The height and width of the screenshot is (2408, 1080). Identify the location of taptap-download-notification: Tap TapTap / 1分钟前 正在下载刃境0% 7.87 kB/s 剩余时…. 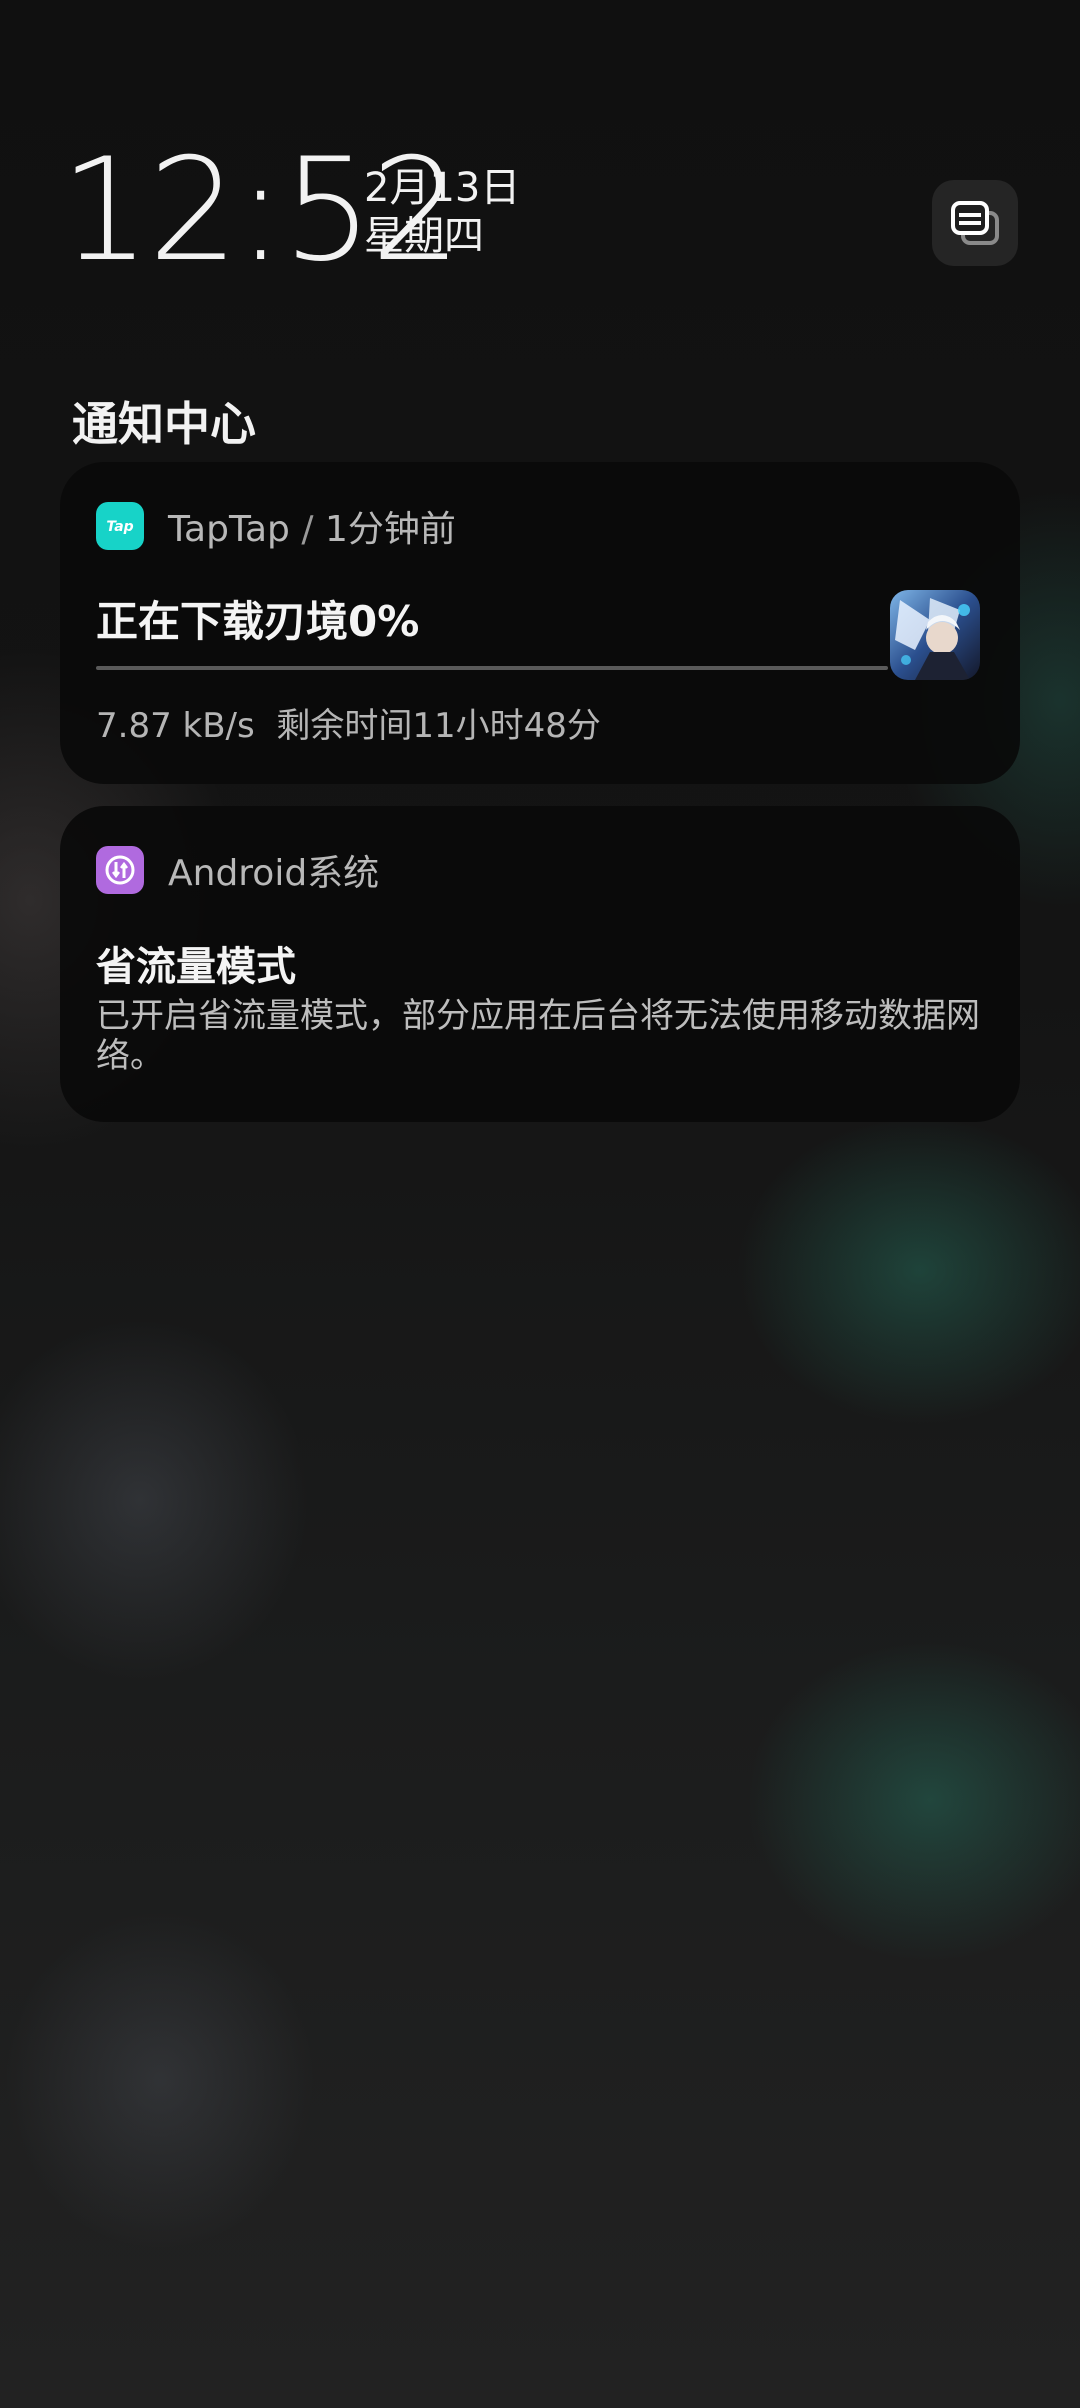
(540, 623).